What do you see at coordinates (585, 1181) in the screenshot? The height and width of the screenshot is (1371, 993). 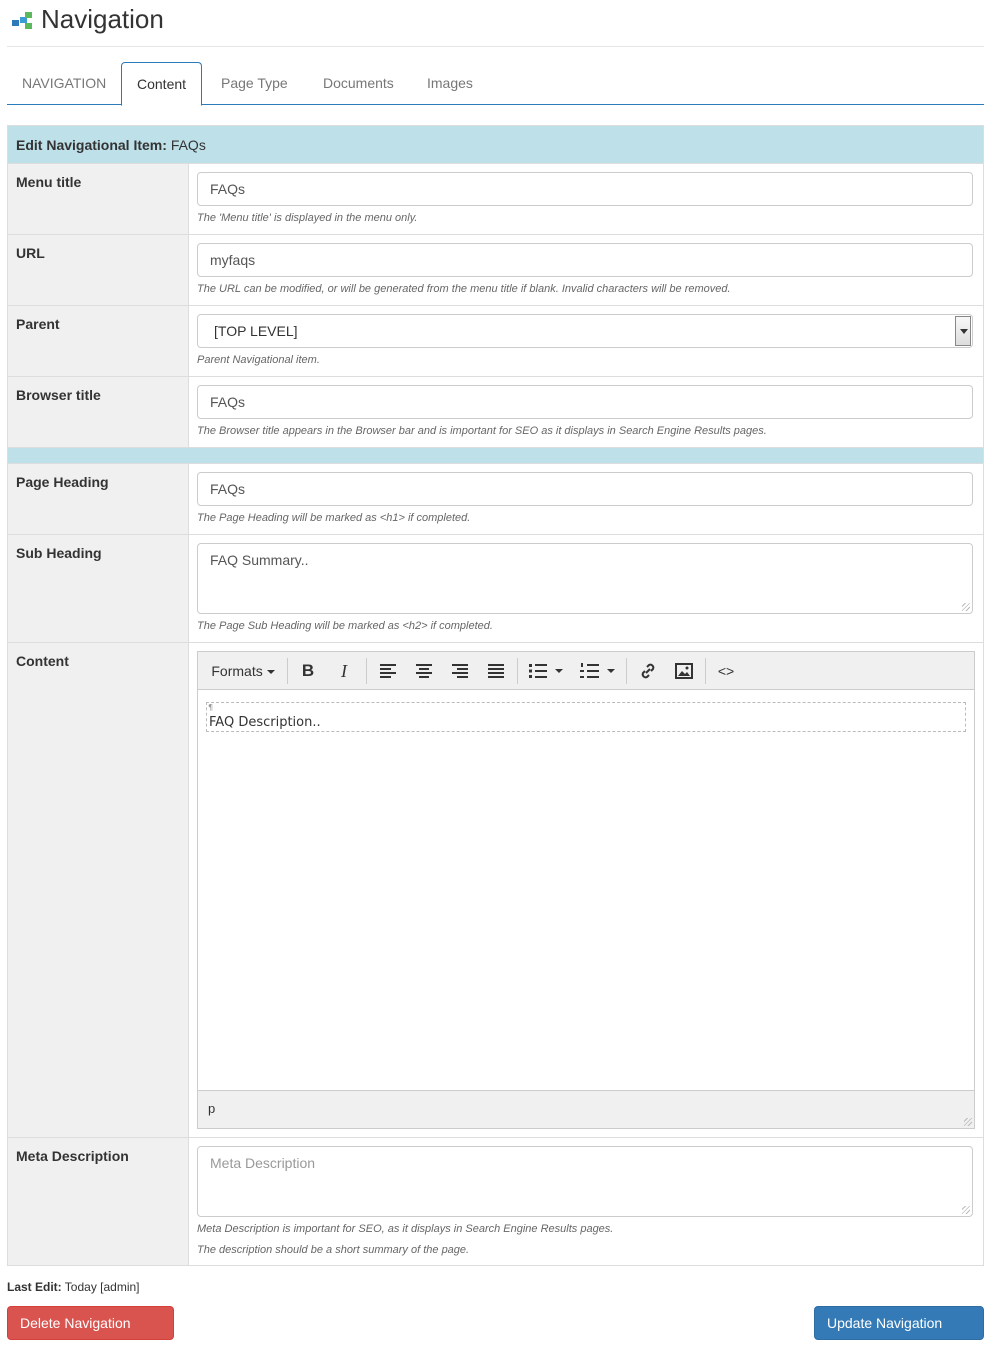 I see `meta-description-textarea: Meta Description` at bounding box center [585, 1181].